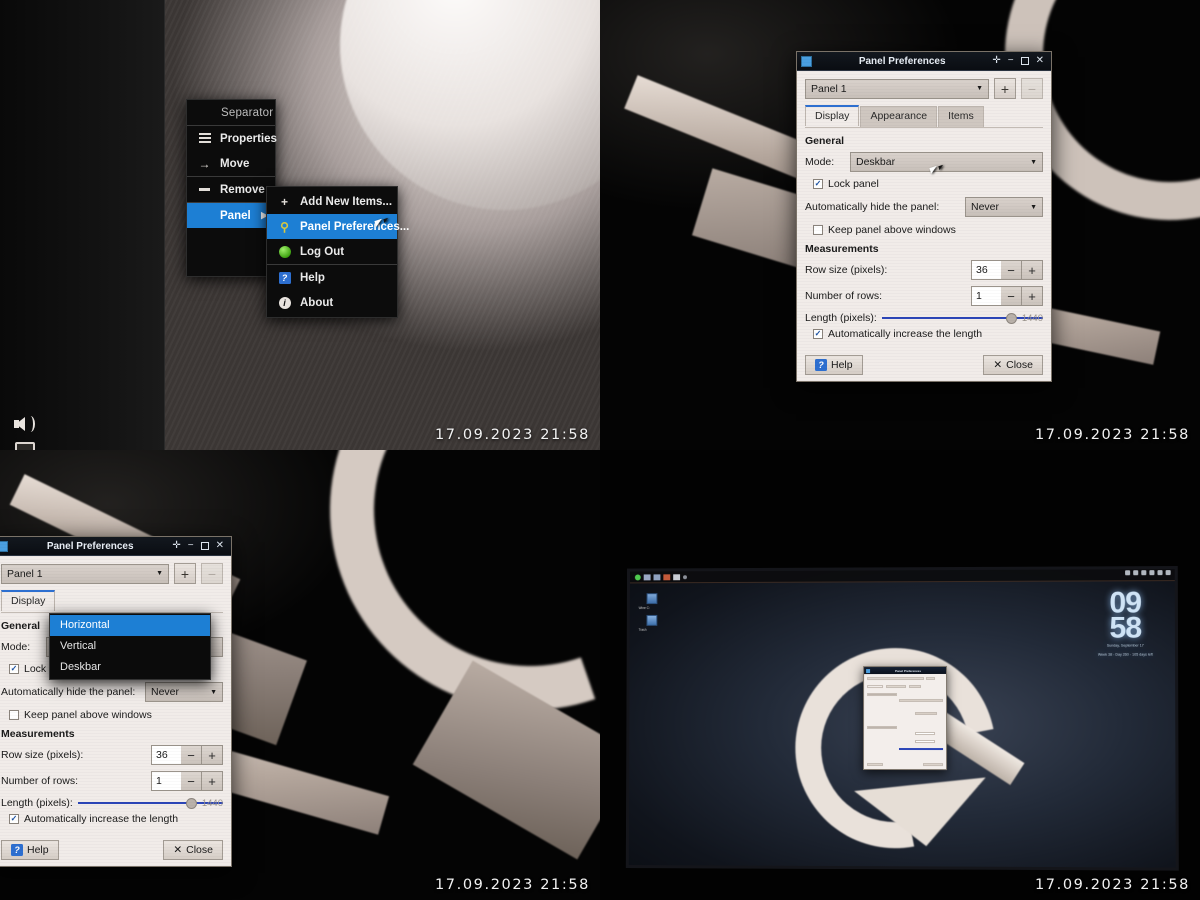  What do you see at coordinates (112, 601) in the screenshot?
I see `dialog-tabs: Display` at bounding box center [112, 601].